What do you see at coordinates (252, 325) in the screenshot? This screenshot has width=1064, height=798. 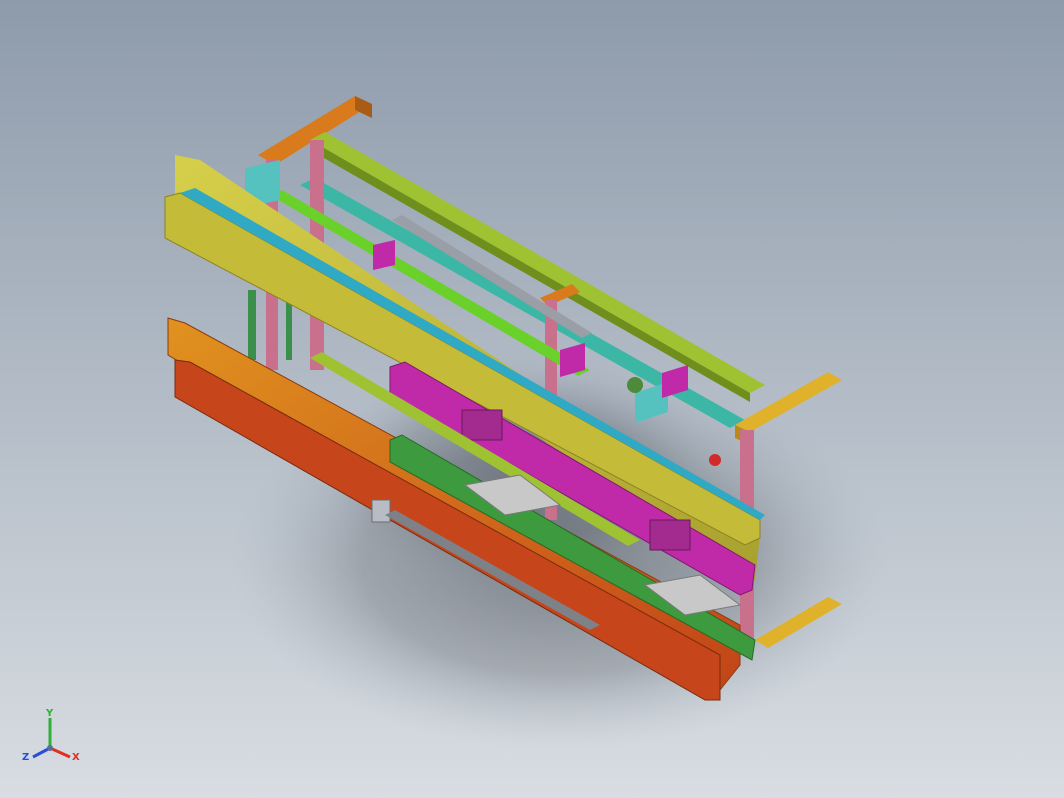 I see `cylinder-left` at bounding box center [252, 325].